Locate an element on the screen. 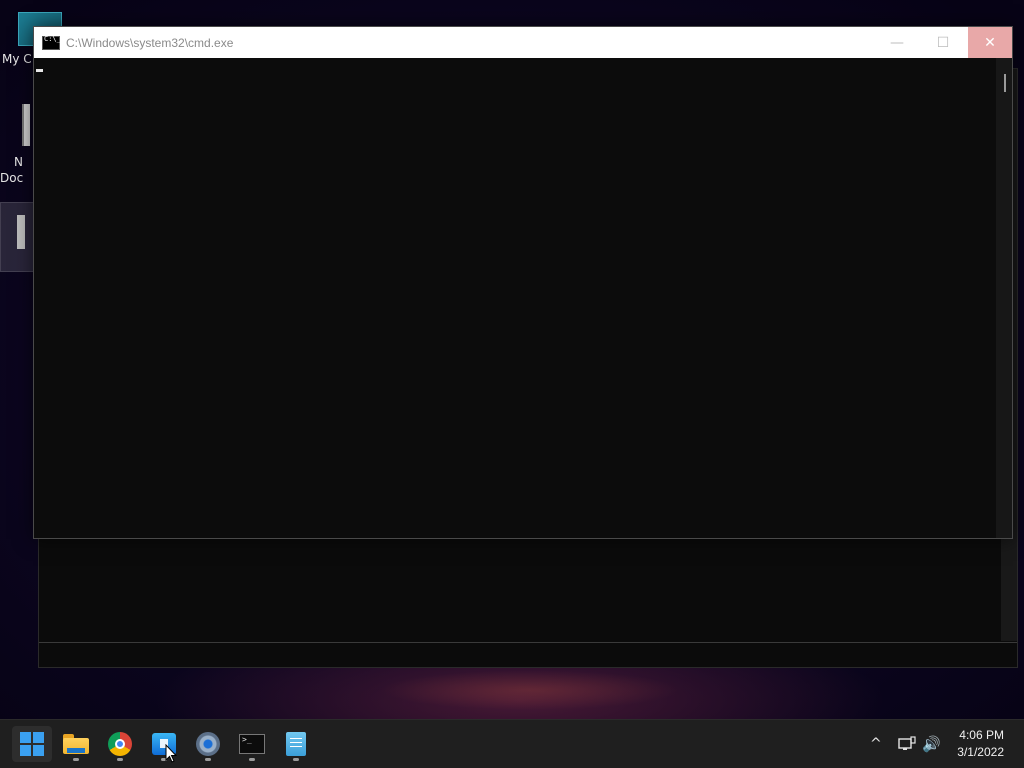 The height and width of the screenshot is (768, 1024). start-button is located at coordinates (32, 744).